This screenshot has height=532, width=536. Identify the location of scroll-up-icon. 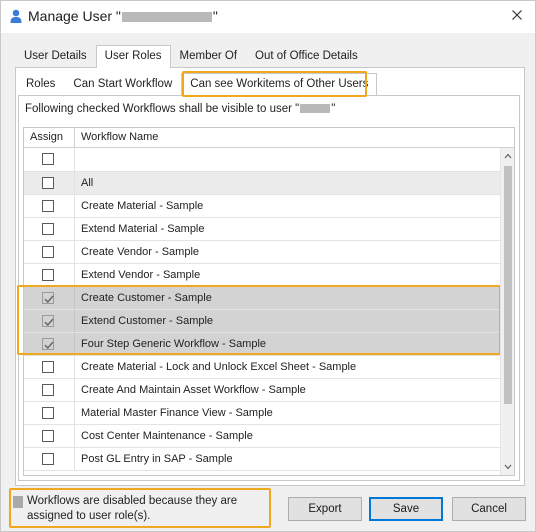
(508, 156).